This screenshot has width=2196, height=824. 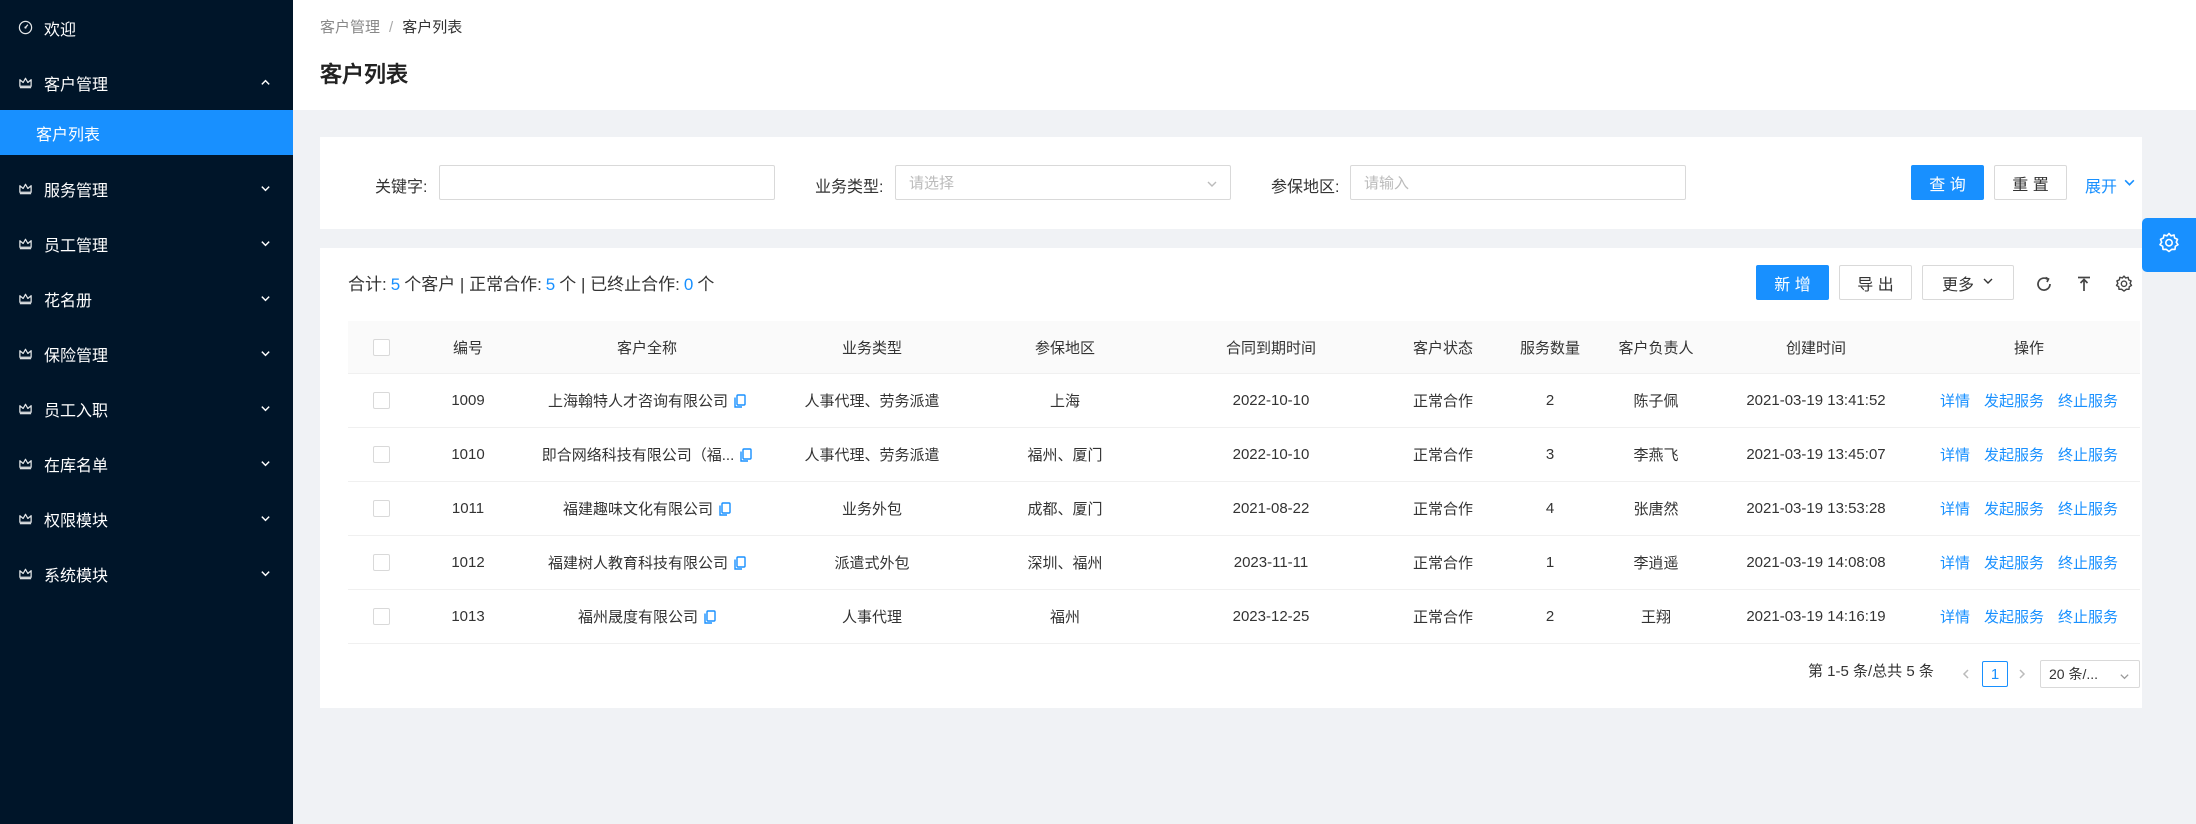 What do you see at coordinates (432, 27) in the screenshot?
I see `breadcrumb-current: 客户列表` at bounding box center [432, 27].